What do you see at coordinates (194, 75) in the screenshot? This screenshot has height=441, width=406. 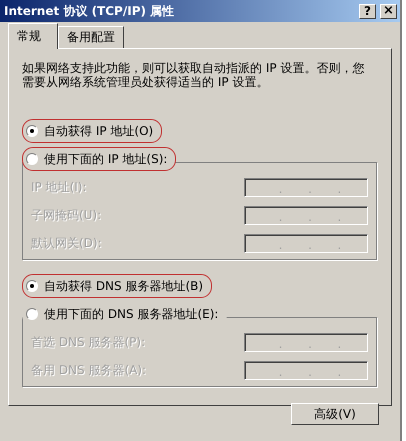 I see `description-text: 如果网络支持此功能，则可以获取自动指派的 IP 设置。否则，您需要从网络系统管理员处获得适当的 IP 设置。` at bounding box center [194, 75].